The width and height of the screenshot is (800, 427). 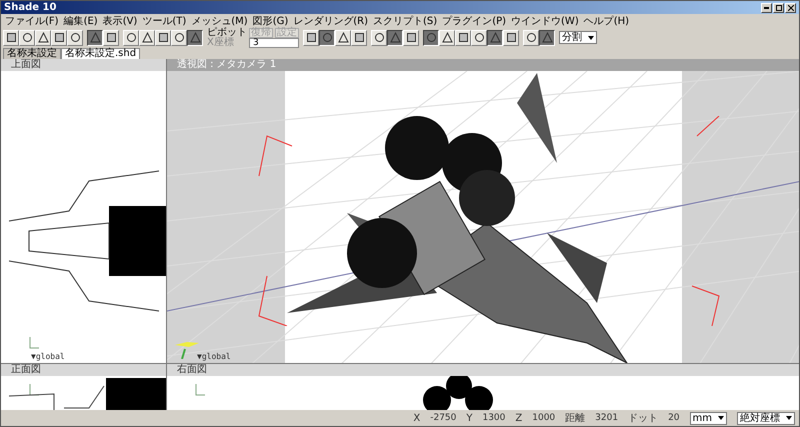 What do you see at coordinates (708, 418) in the screenshot?
I see `unit-dropdown: mm` at bounding box center [708, 418].